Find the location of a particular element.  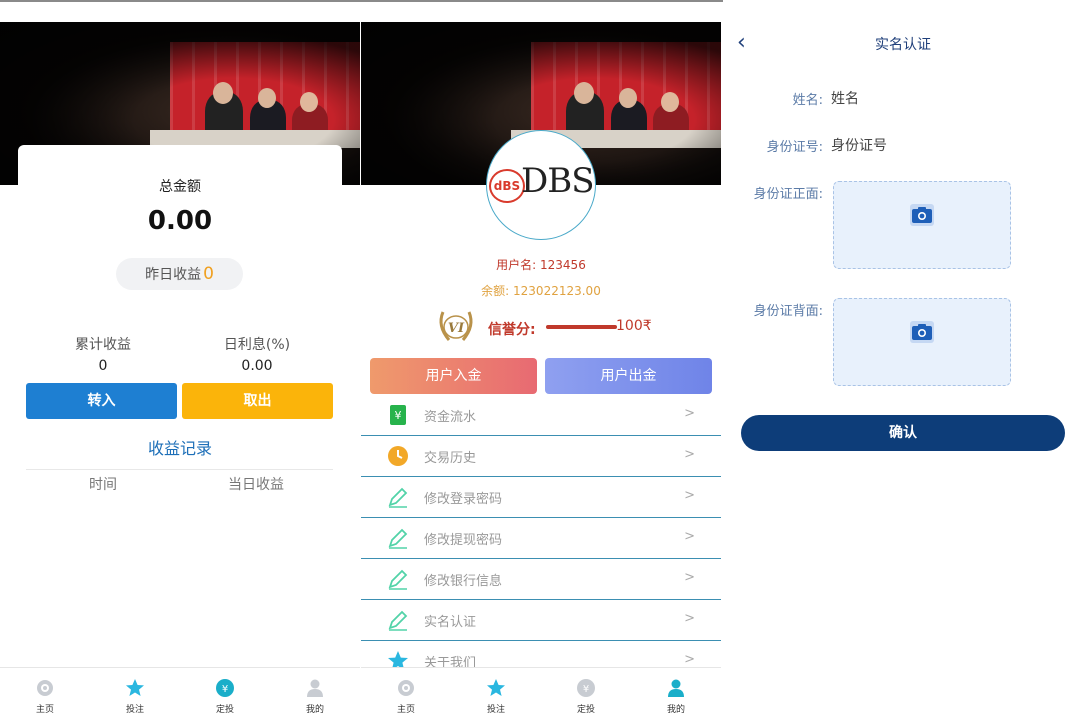

credit-score-label: 信誉分: is located at coordinates (512, 330).